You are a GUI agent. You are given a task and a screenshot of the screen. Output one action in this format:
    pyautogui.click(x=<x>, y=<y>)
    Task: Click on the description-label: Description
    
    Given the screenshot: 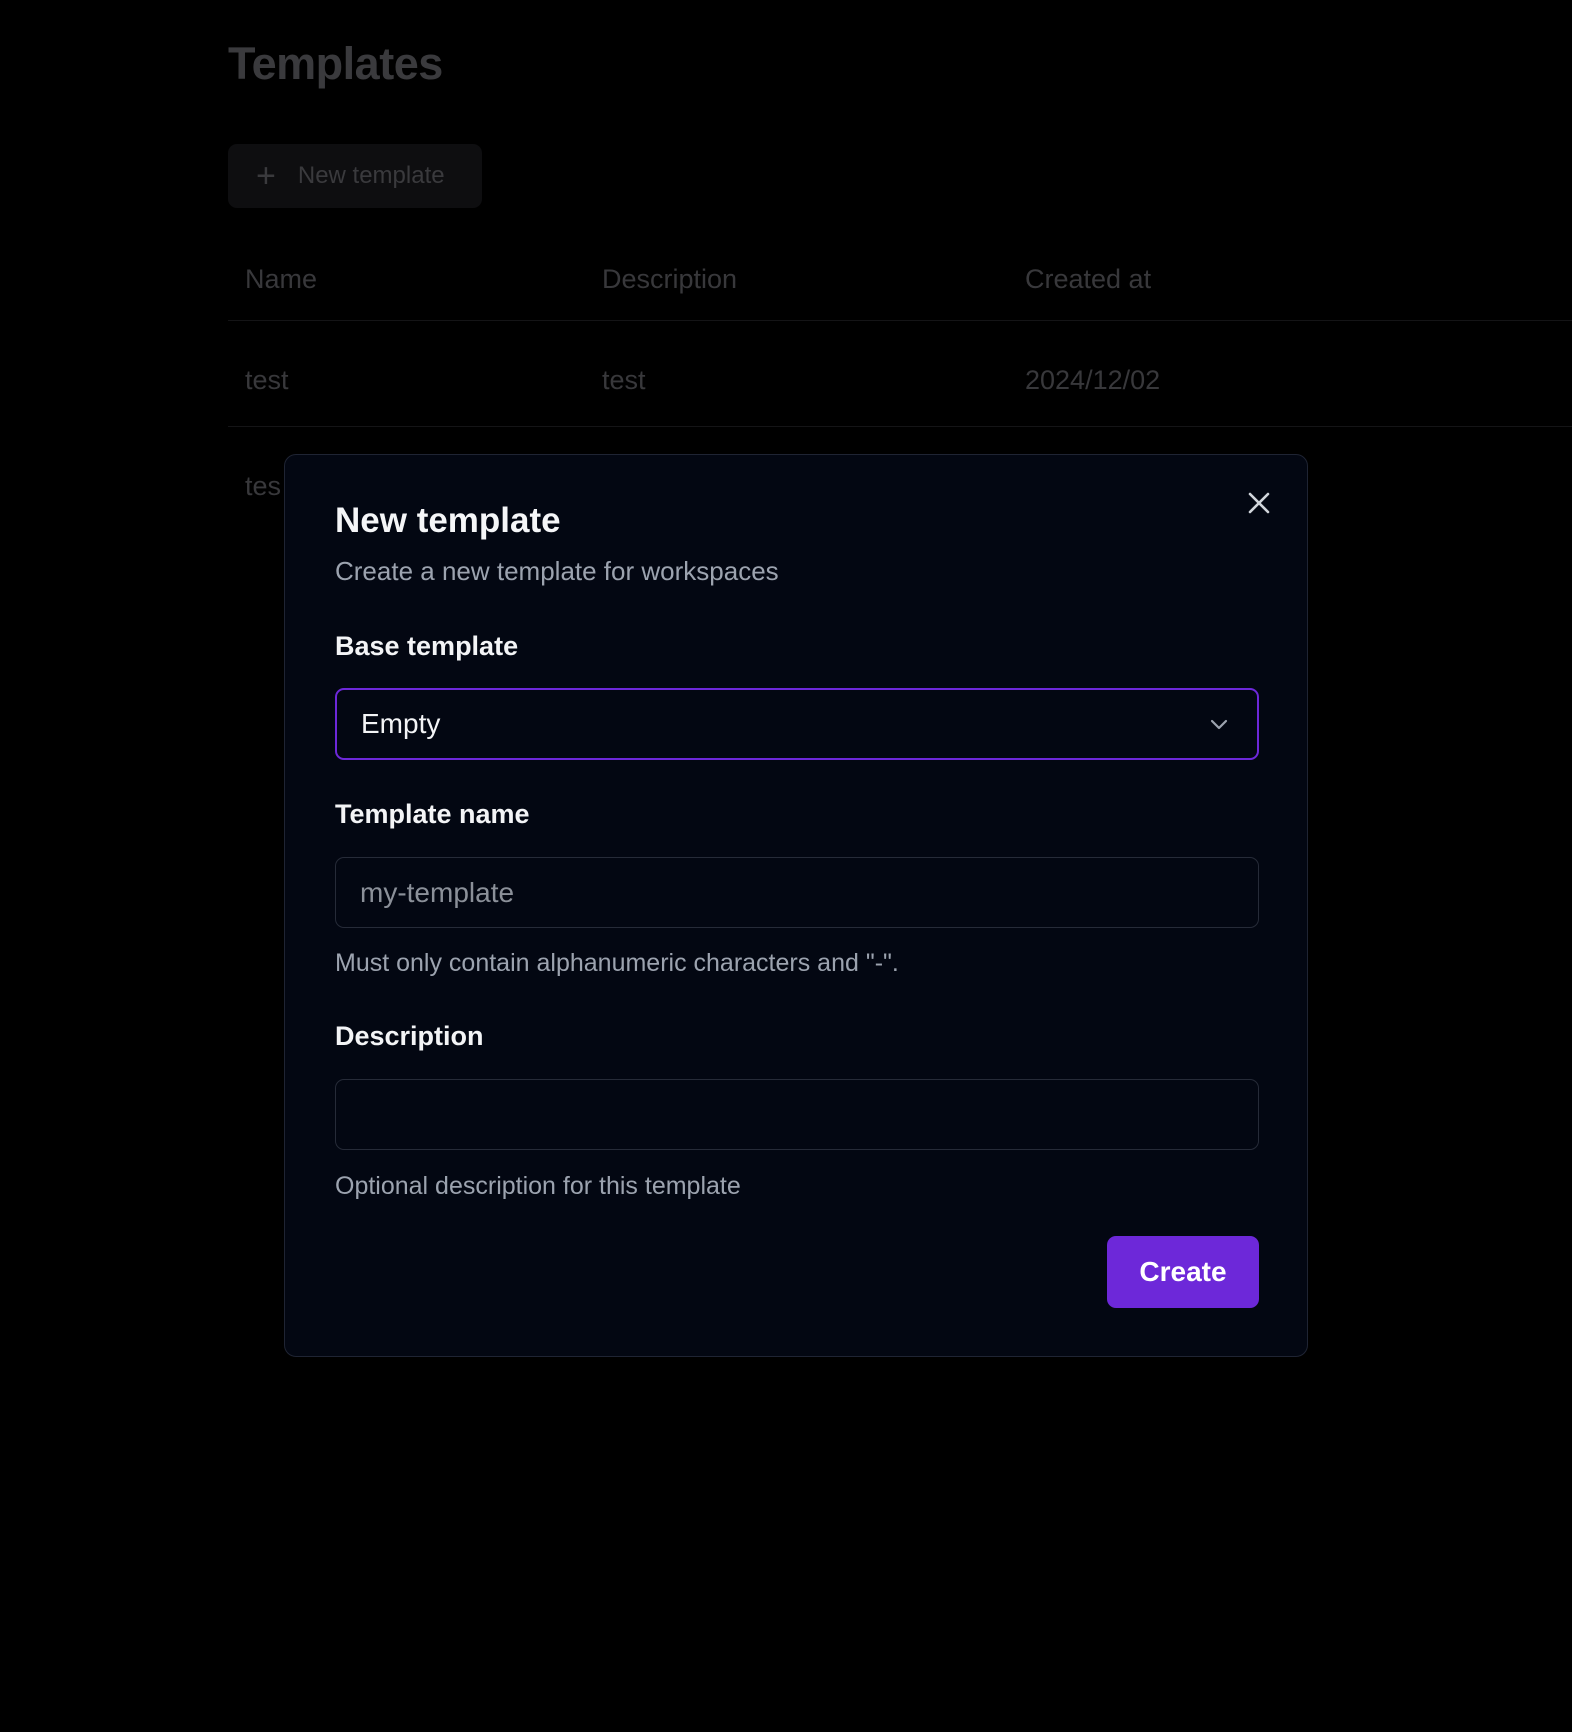 What is the action you would take?
    pyautogui.click(x=409, y=1036)
    